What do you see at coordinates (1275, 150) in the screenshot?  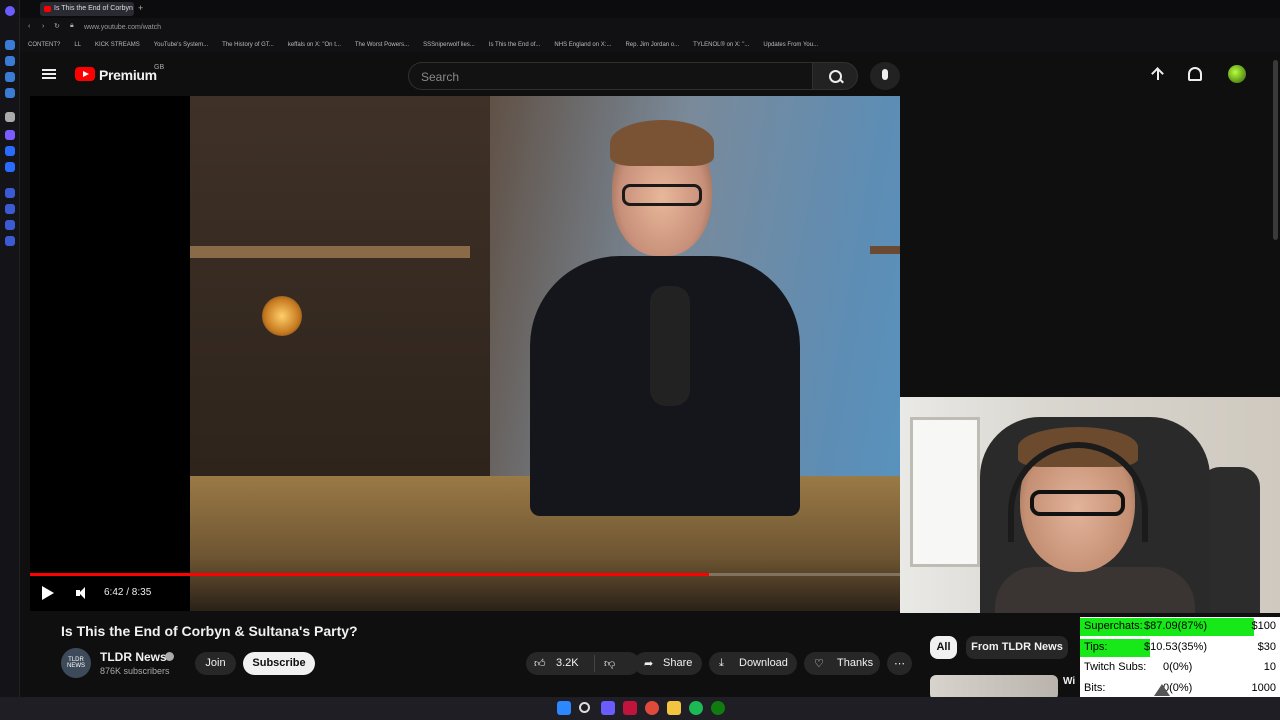 I see `scrollbar` at bounding box center [1275, 150].